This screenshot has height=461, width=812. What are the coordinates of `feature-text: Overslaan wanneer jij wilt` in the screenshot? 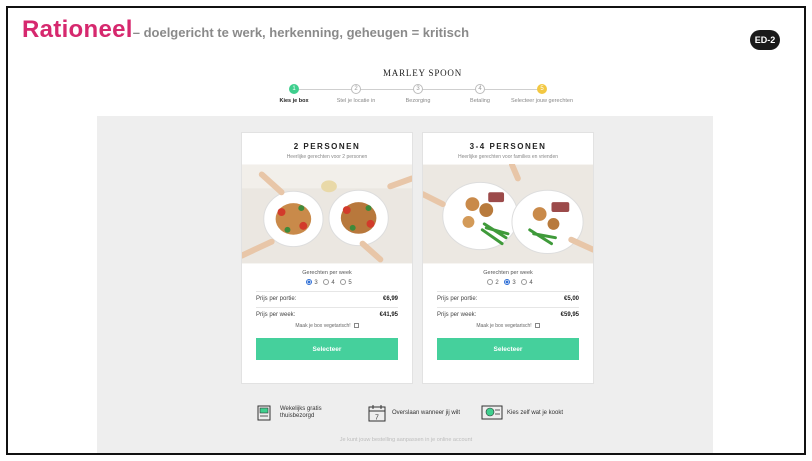 It's located at (426, 412).